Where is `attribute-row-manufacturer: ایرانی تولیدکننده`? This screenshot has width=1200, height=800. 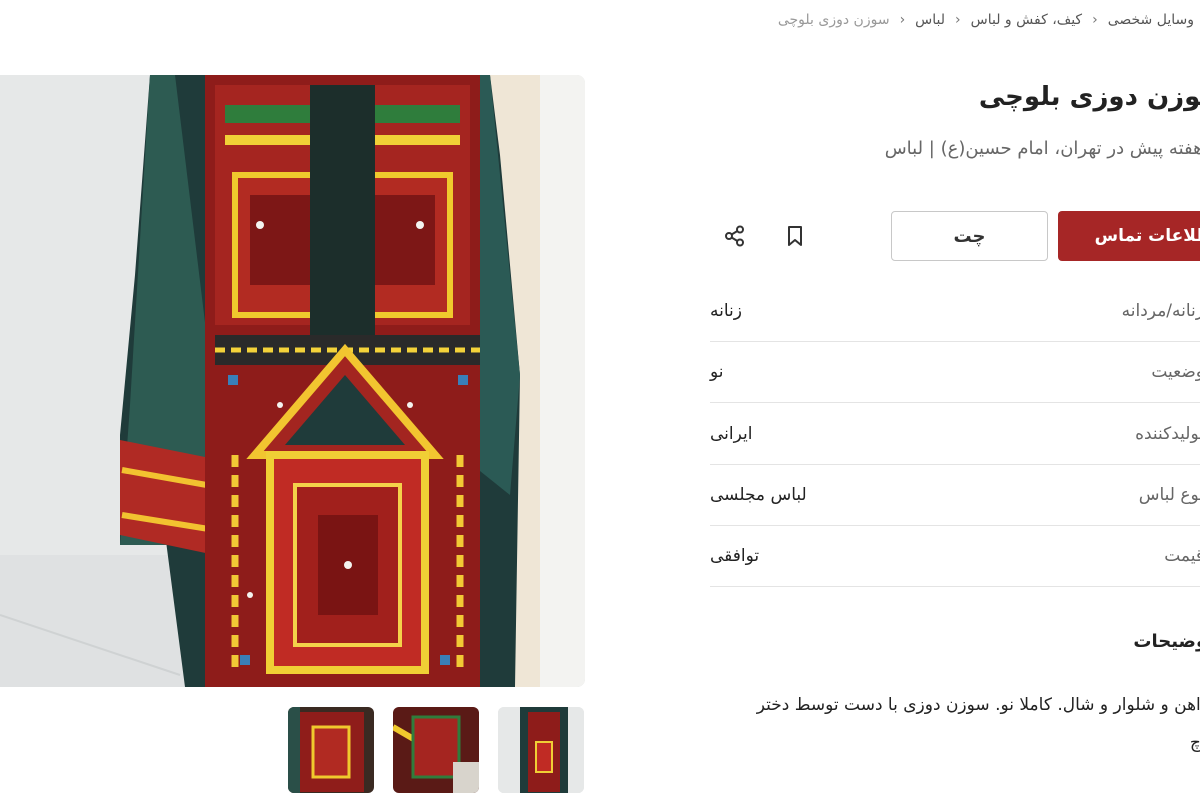
attribute-row-manufacturer: ایرانی تولیدکننده is located at coordinates (955, 434).